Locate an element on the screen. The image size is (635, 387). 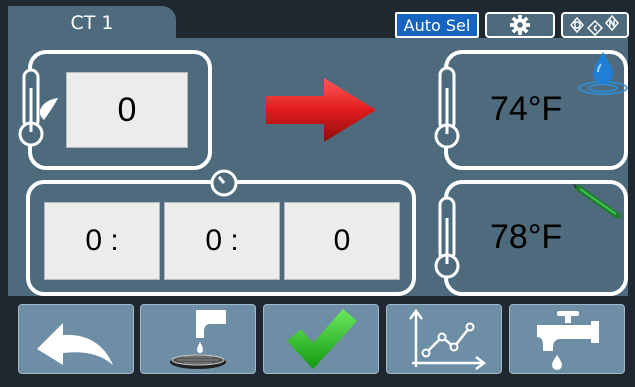
dispense-button is located at coordinates (198, 339).